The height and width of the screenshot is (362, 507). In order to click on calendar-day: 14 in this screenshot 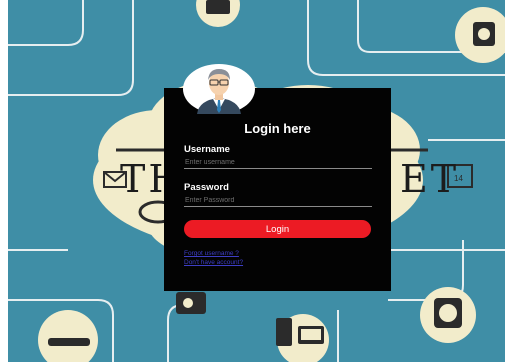, I will do `click(458, 178)`.